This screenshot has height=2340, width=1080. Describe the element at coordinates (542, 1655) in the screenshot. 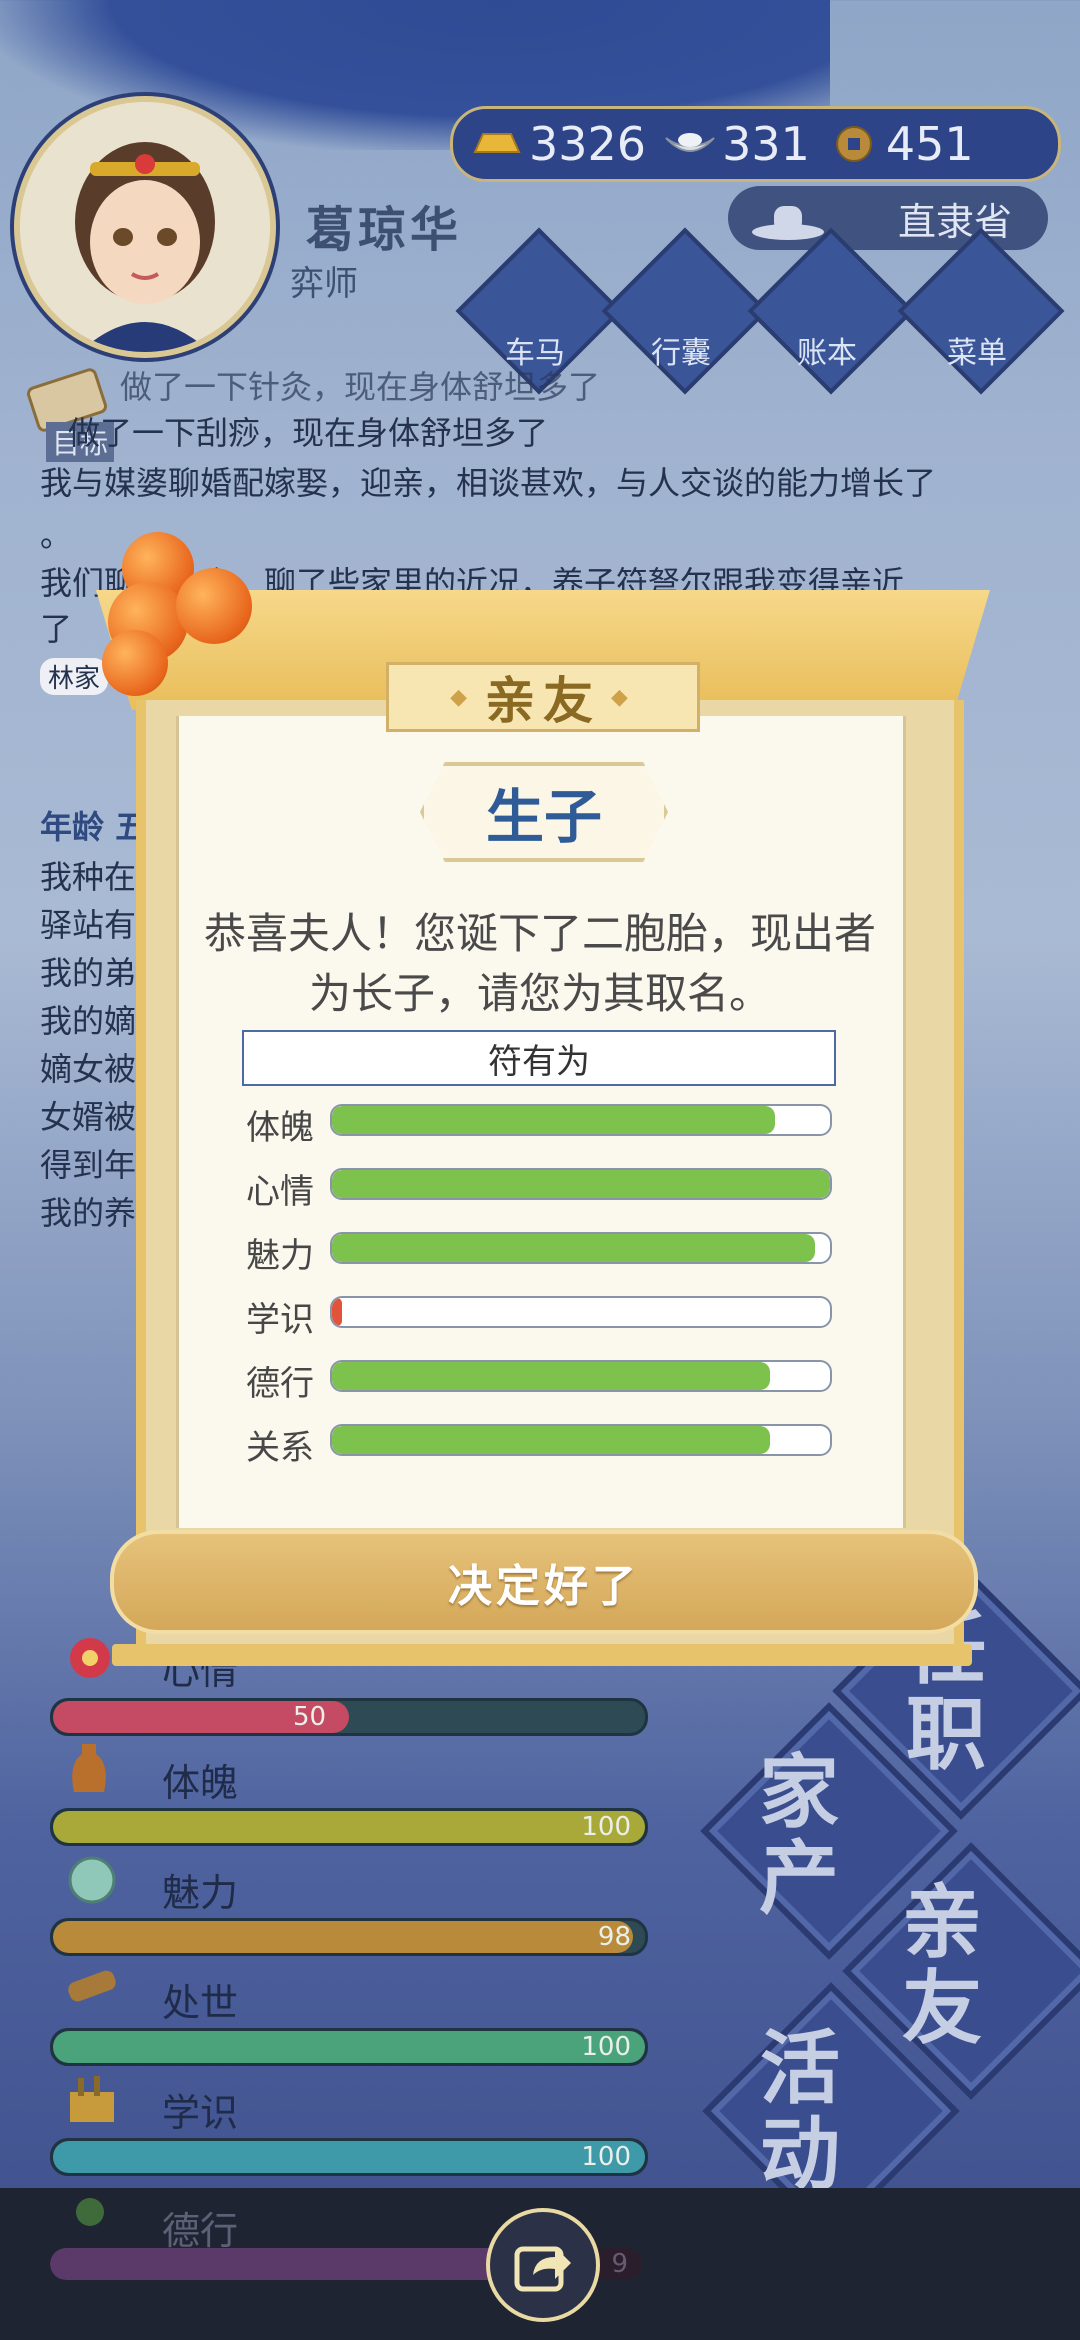

I see `modal-scroll-bottom` at that location.